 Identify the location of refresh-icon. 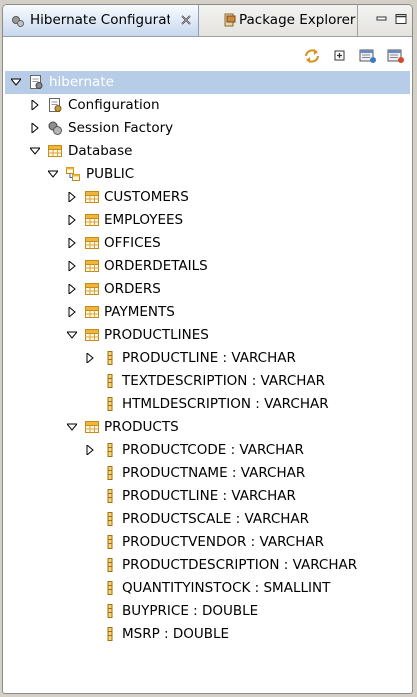
(312, 56).